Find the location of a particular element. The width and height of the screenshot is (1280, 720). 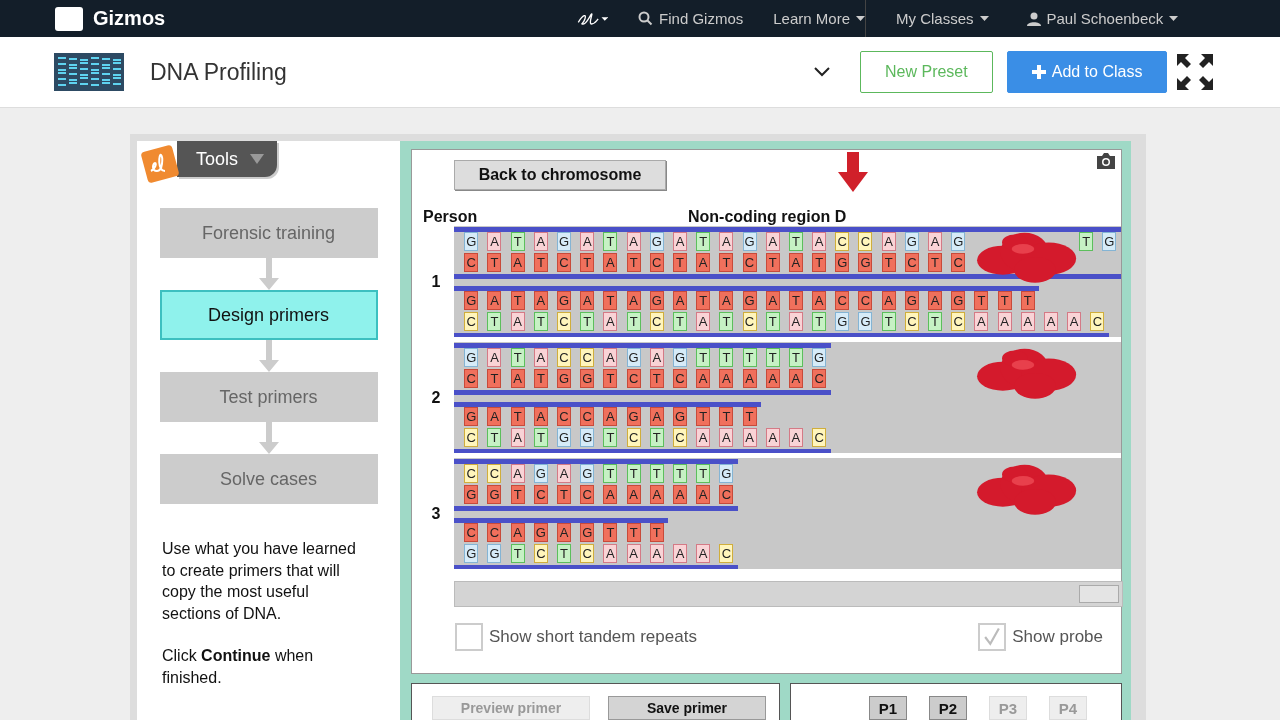

person-number: 1 is located at coordinates (436, 281).